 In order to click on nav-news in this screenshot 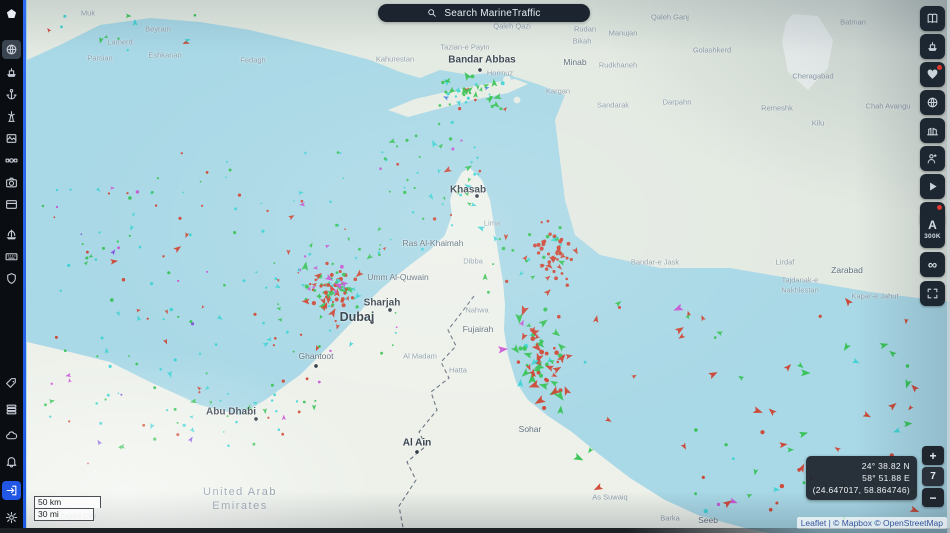, I will do `click(11, 204)`.